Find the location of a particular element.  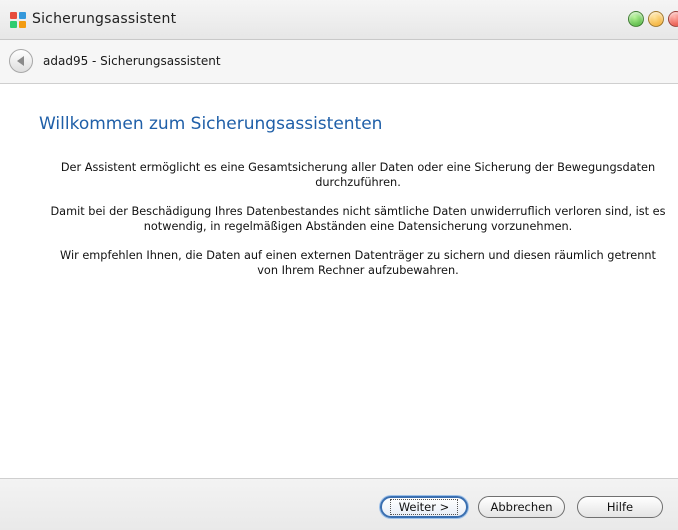

maximize-icon is located at coordinates (656, 19).